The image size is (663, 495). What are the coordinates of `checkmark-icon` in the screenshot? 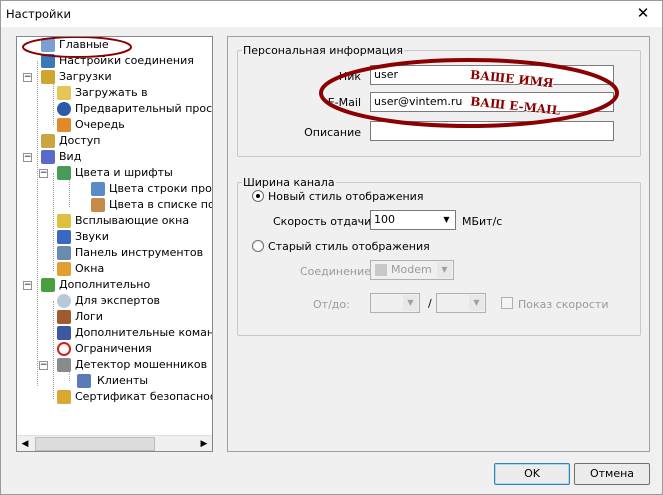 It's located at (48, 285).